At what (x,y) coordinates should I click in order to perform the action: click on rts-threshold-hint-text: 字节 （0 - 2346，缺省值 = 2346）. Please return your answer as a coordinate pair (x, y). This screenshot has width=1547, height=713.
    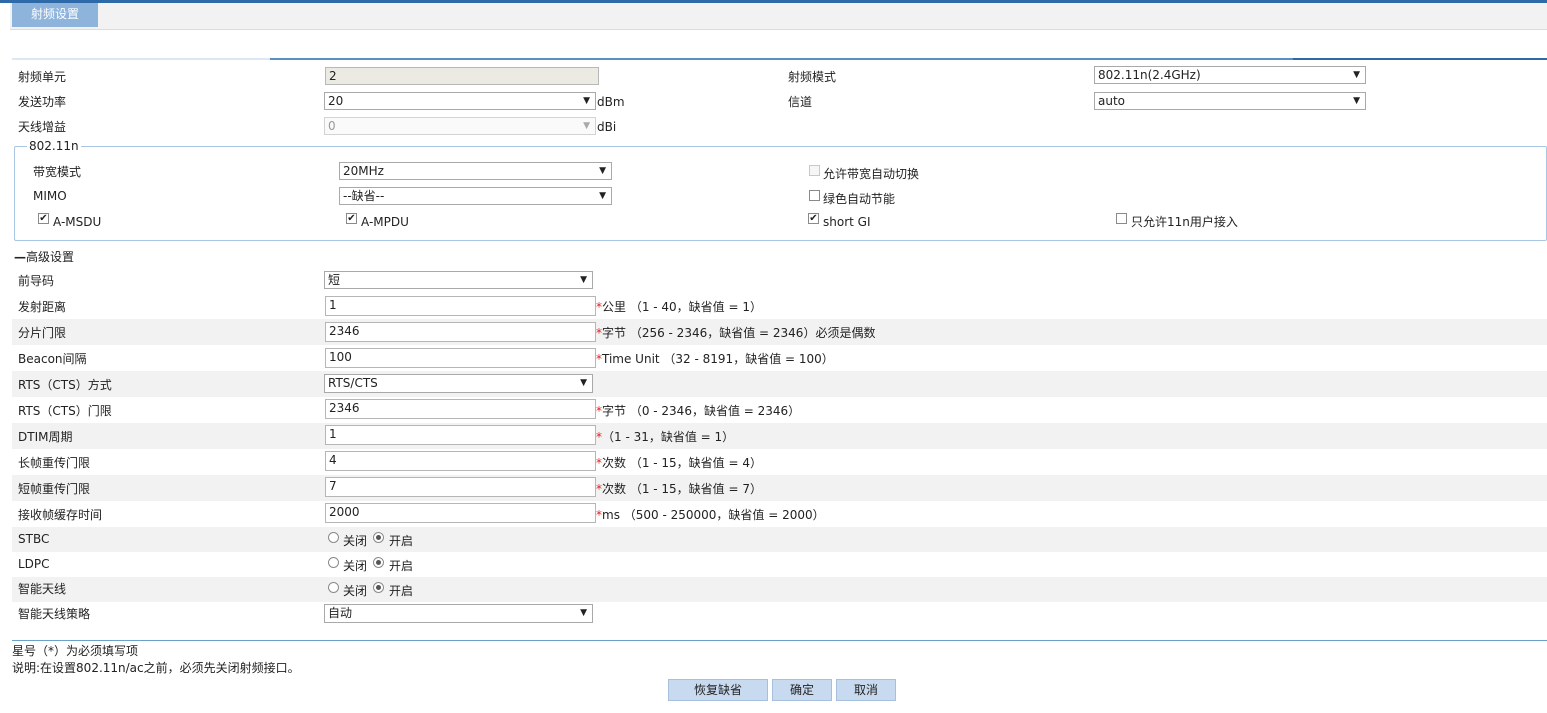
    Looking at the image, I should click on (701, 411).